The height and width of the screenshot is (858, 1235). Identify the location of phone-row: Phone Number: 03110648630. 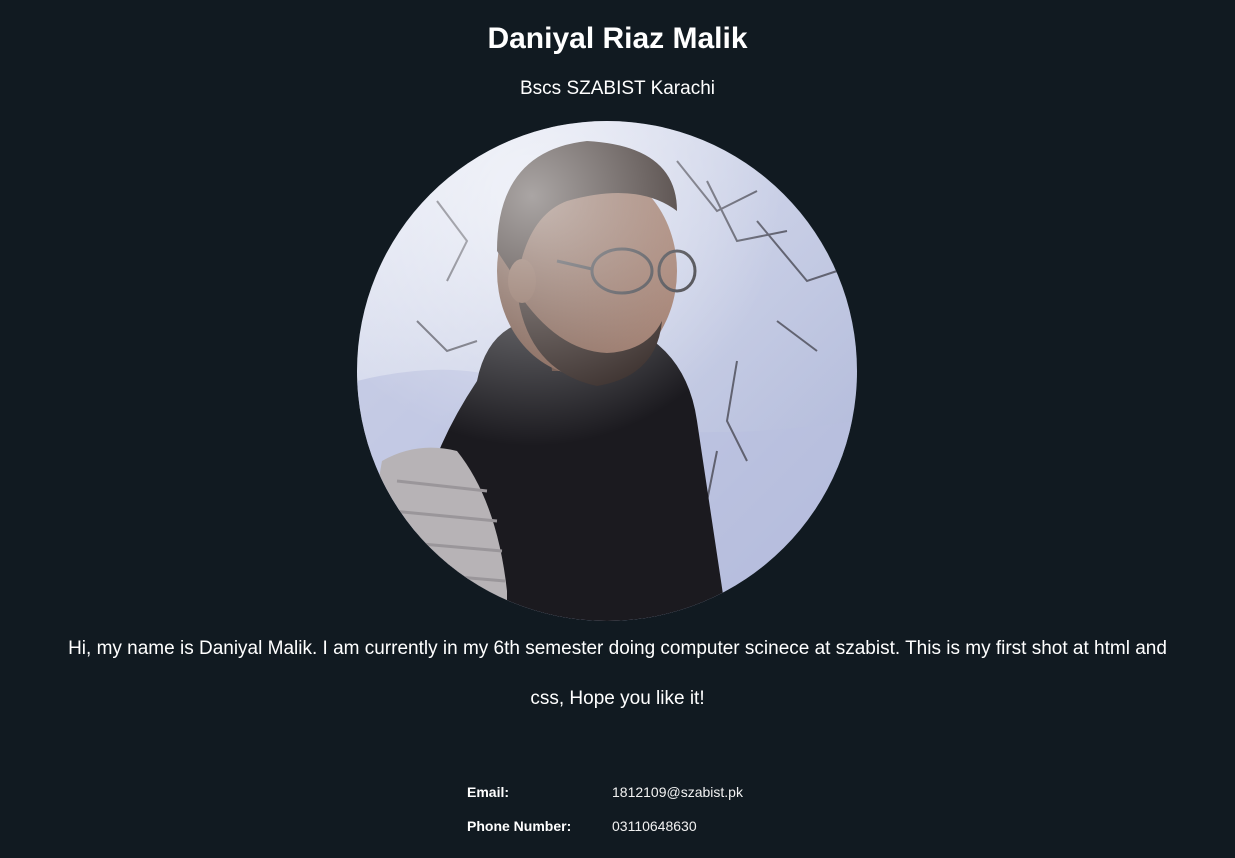
(605, 829).